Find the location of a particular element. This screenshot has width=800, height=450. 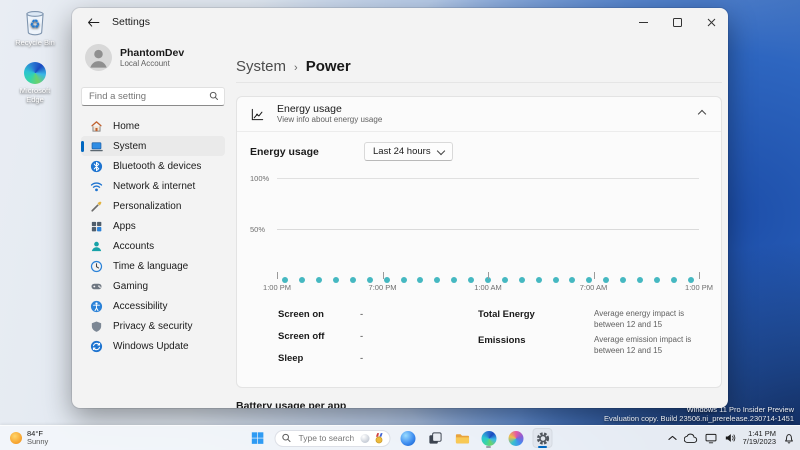

weather-condition: Sunny is located at coordinates (38, 441).